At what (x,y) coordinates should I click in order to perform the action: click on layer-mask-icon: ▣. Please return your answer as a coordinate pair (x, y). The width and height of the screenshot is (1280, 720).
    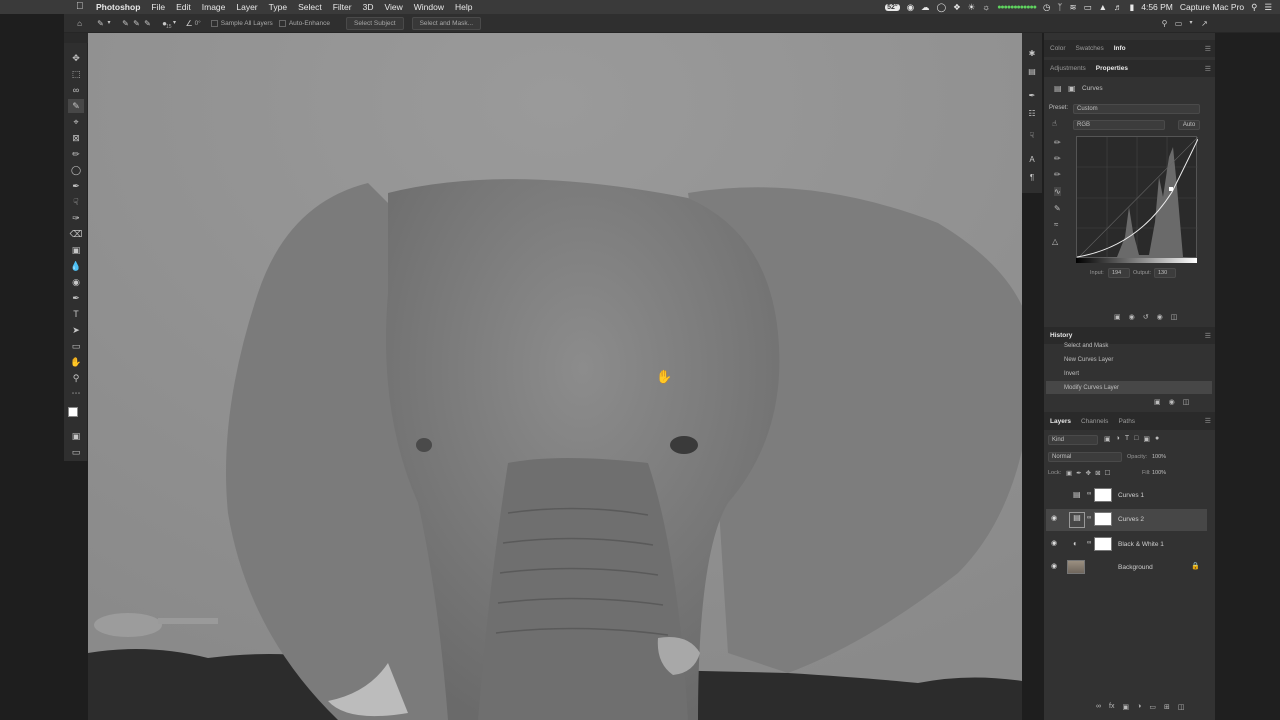
    Looking at the image, I should click on (1072, 88).